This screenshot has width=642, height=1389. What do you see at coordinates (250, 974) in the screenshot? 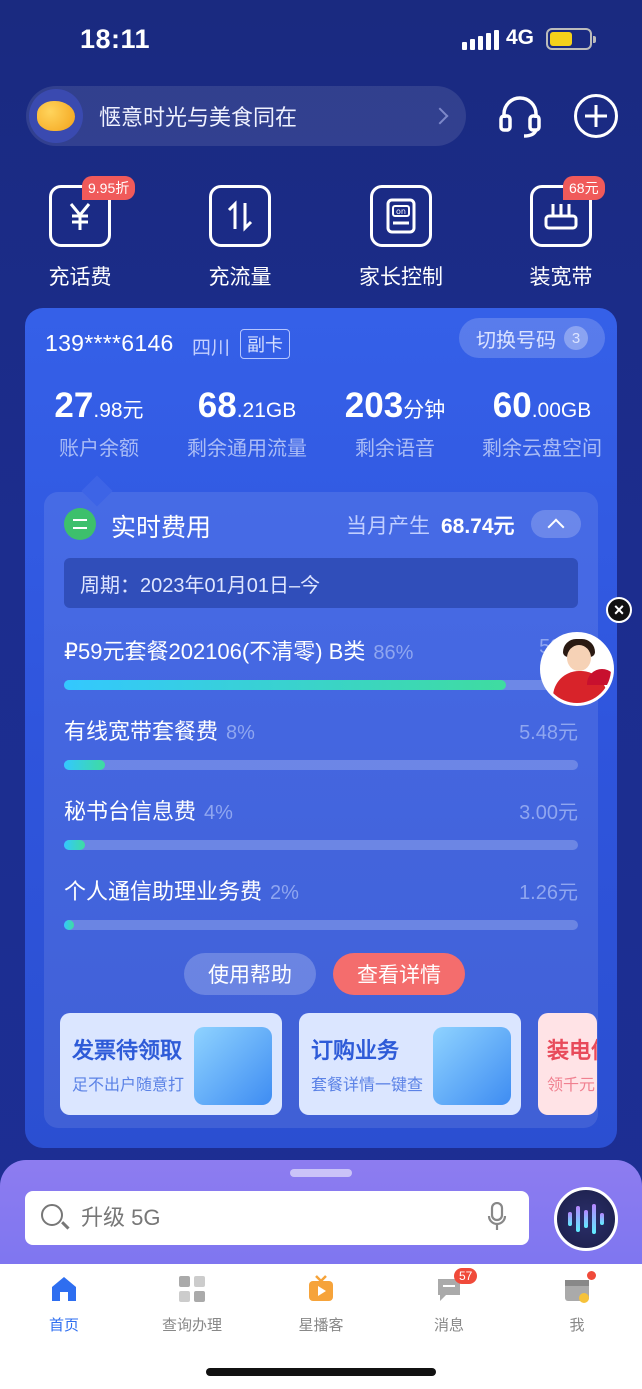
I see `help-button: 使用帮助` at bounding box center [250, 974].